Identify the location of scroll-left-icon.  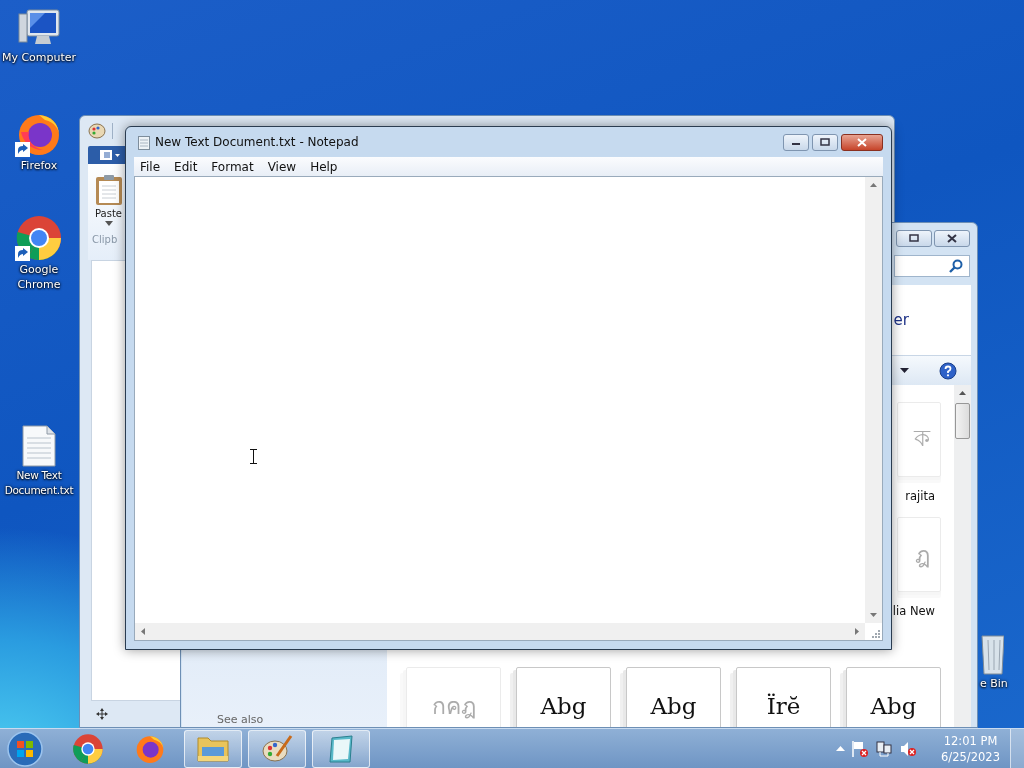
(143, 631).